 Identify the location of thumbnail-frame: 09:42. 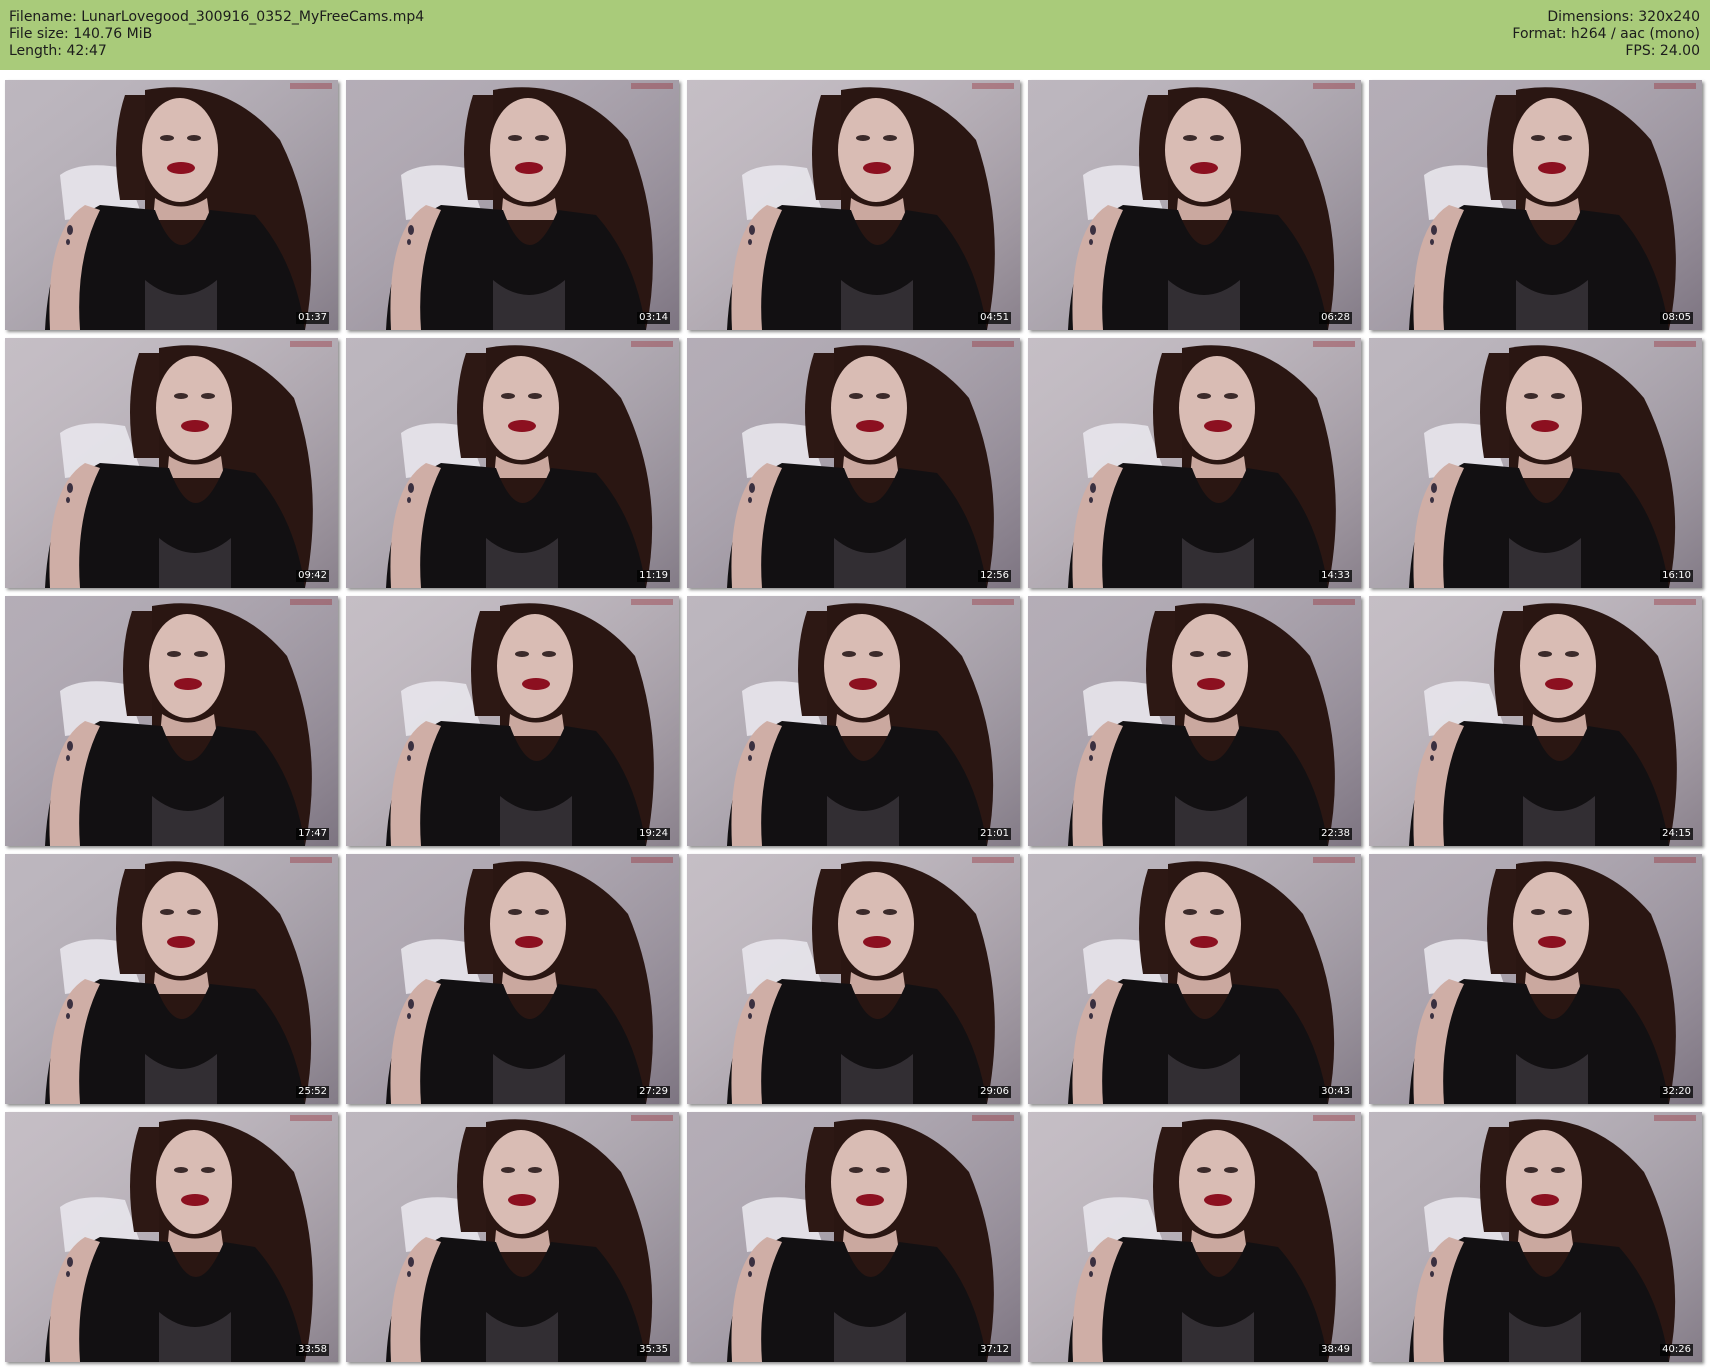
(171, 463).